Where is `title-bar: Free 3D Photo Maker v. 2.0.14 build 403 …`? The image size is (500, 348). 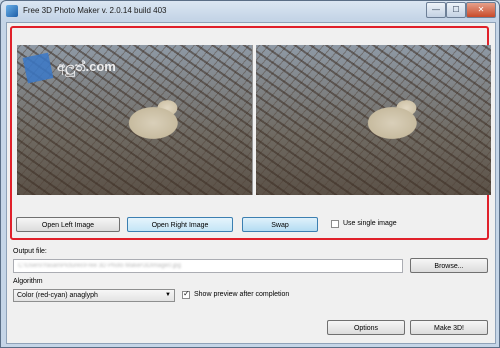 title-bar: Free 3D Photo Maker v. 2.0.14 build 403 … is located at coordinates (250, 11).